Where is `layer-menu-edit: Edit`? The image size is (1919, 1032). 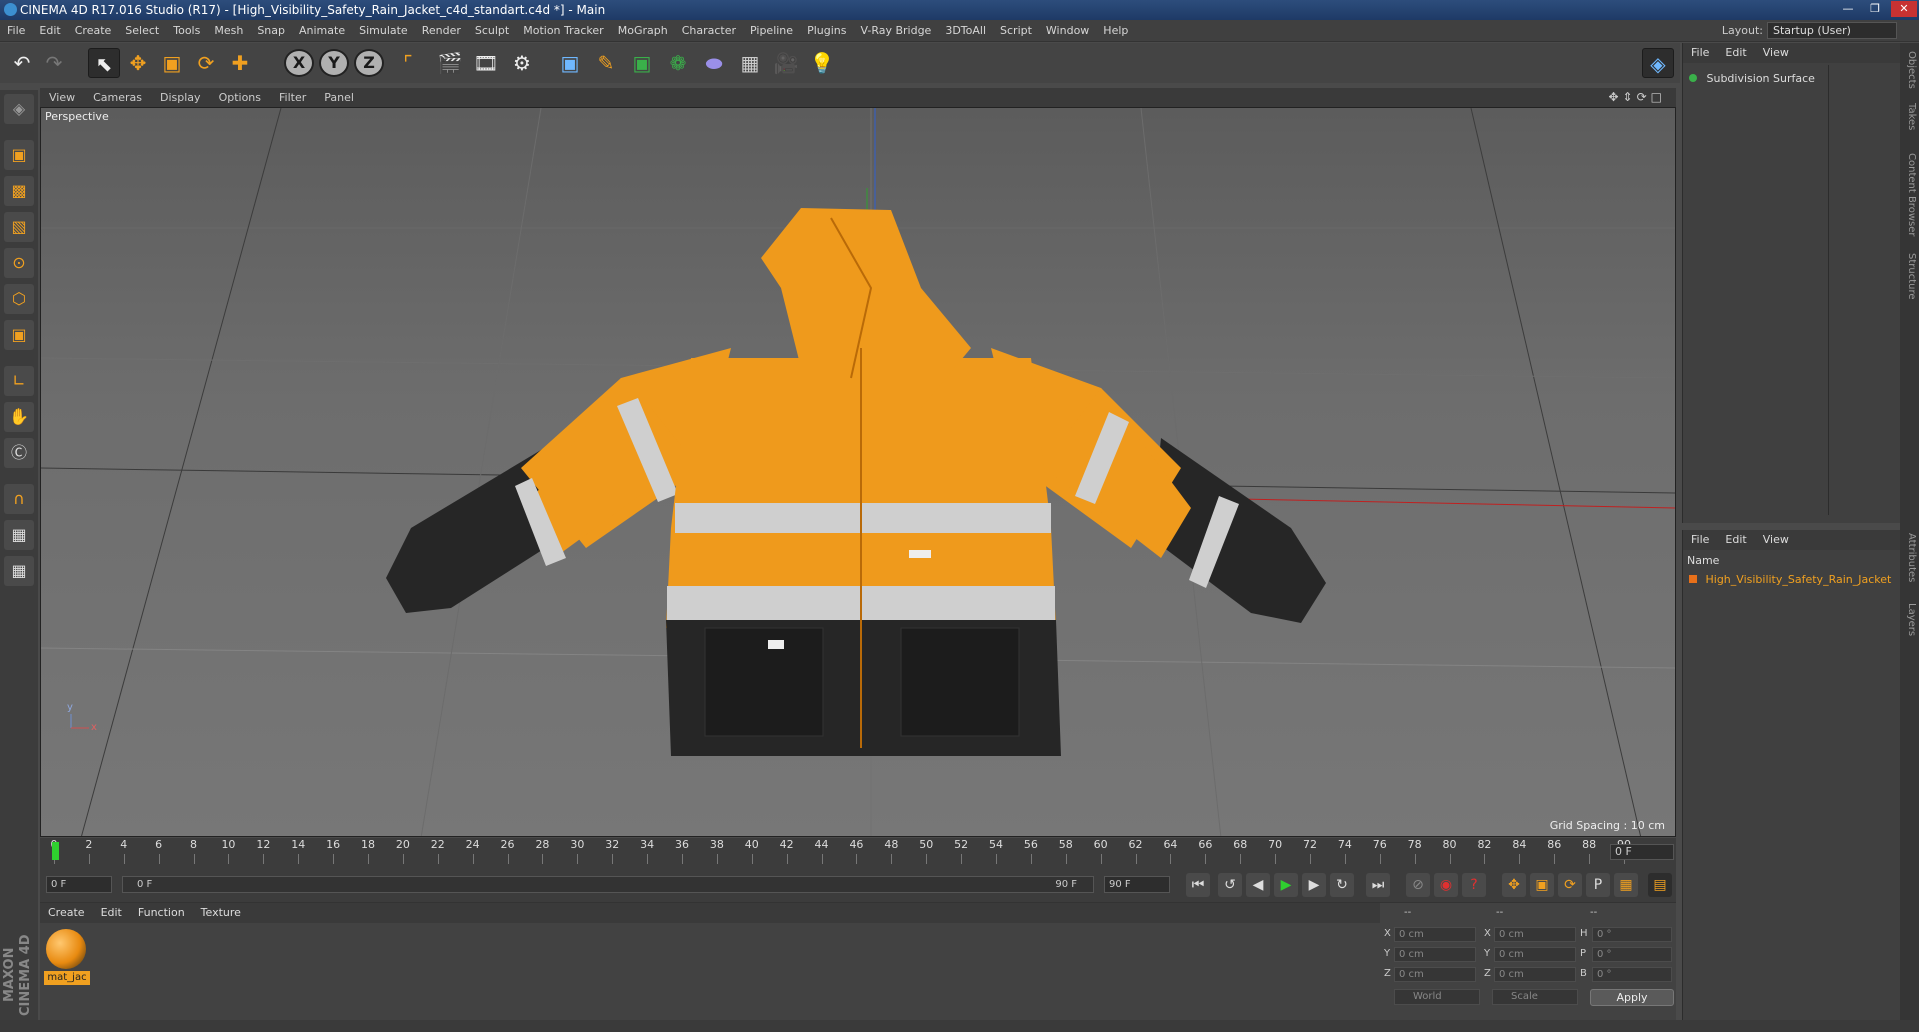 layer-menu-edit: Edit is located at coordinates (1735, 540).